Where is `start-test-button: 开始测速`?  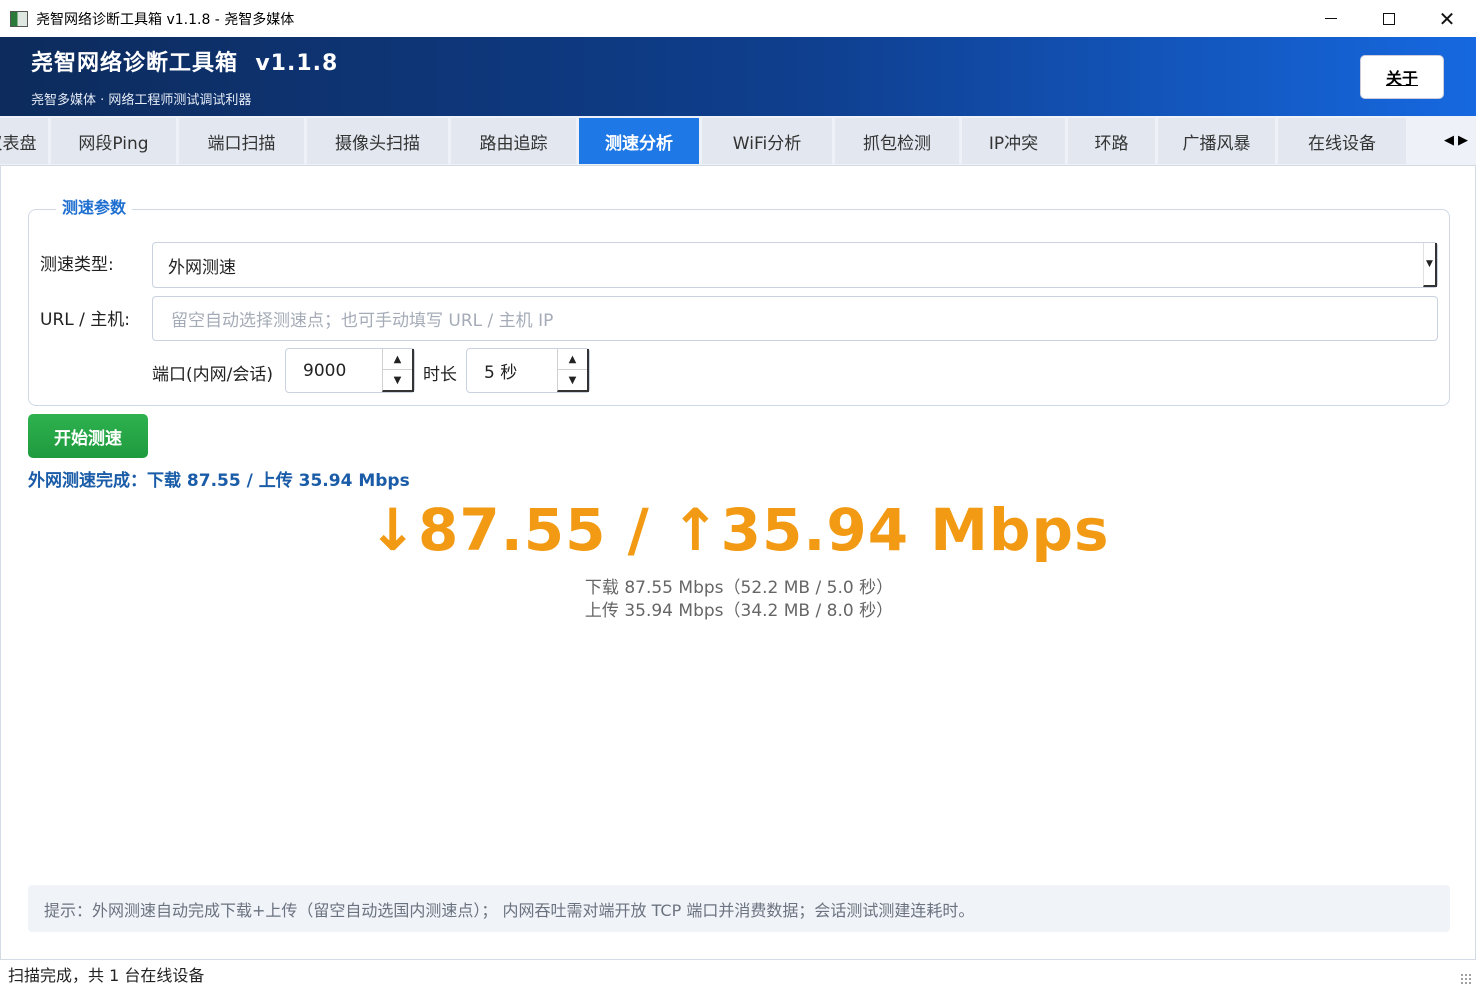 start-test-button: 开始测速 is located at coordinates (88, 436).